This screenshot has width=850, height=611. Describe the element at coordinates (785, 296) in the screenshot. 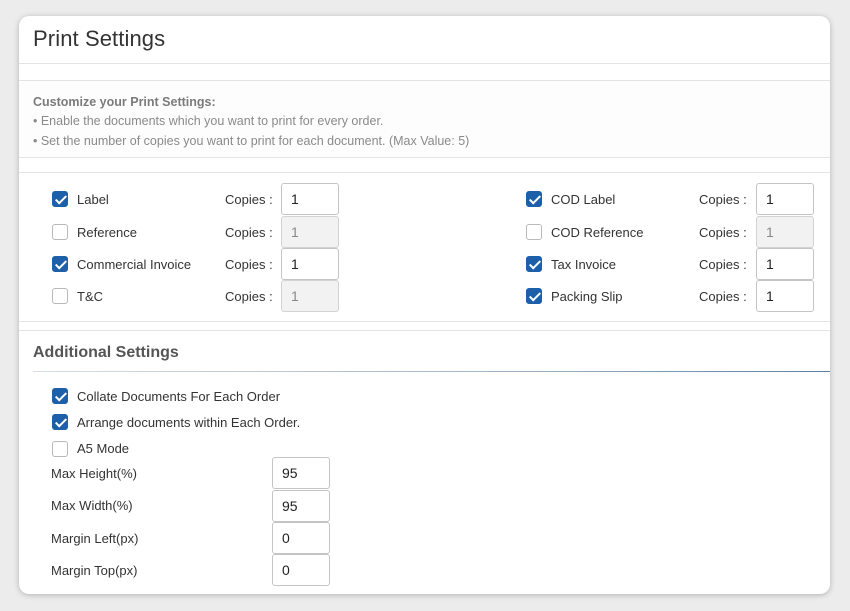

I see `packing-slip-copies-input` at that location.